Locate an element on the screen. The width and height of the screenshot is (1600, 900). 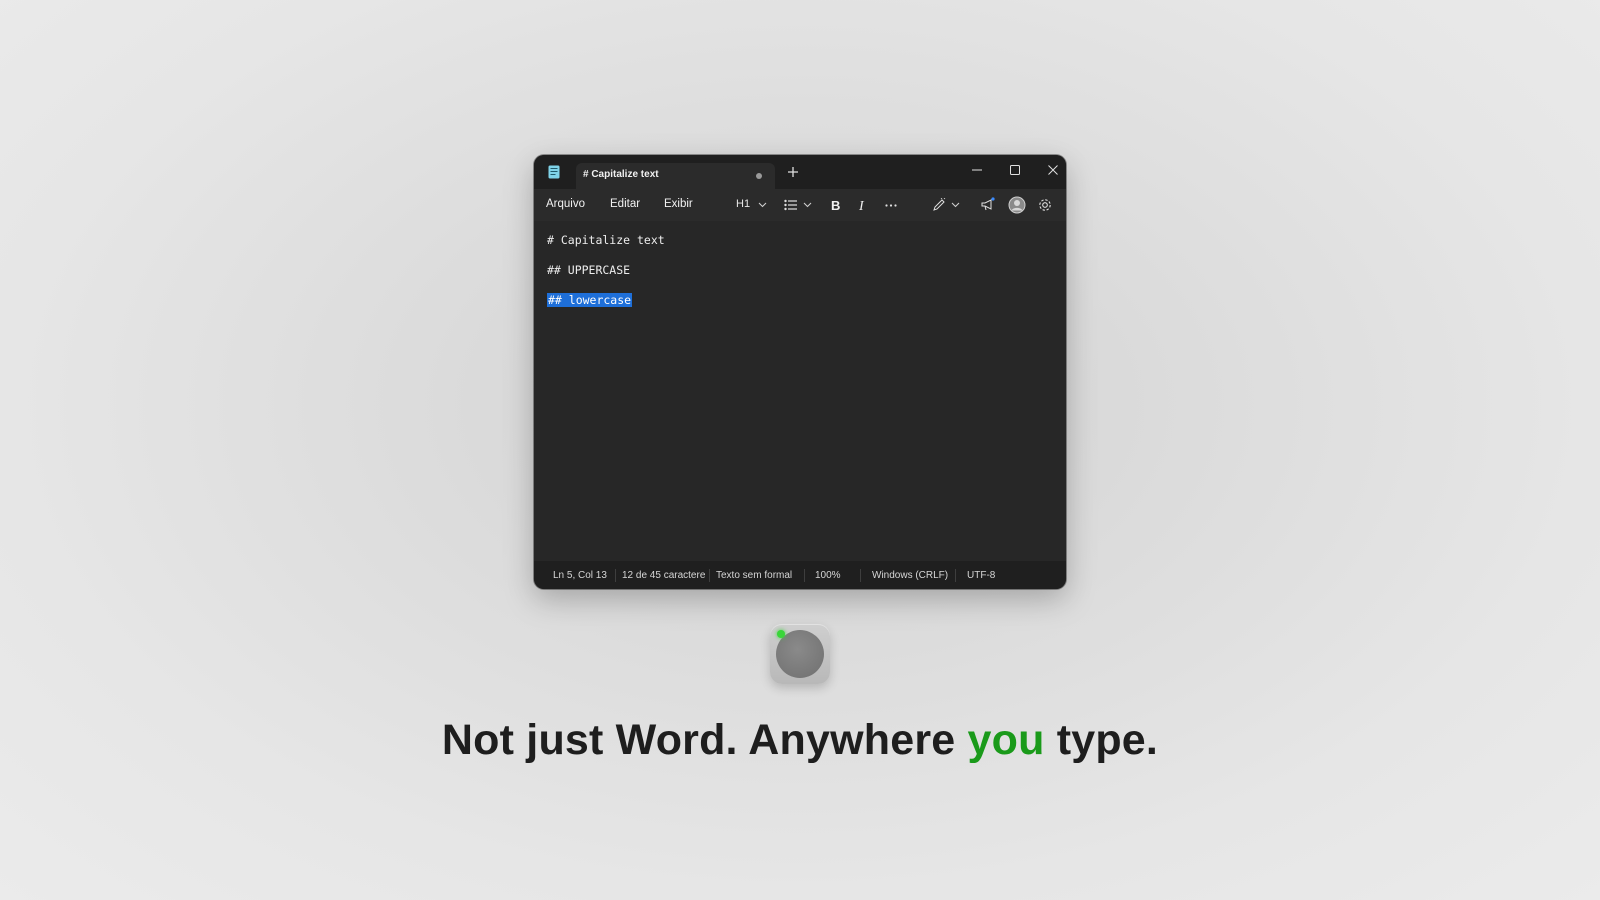
editor-line: ## UPPERCASE is located at coordinates (588, 270).